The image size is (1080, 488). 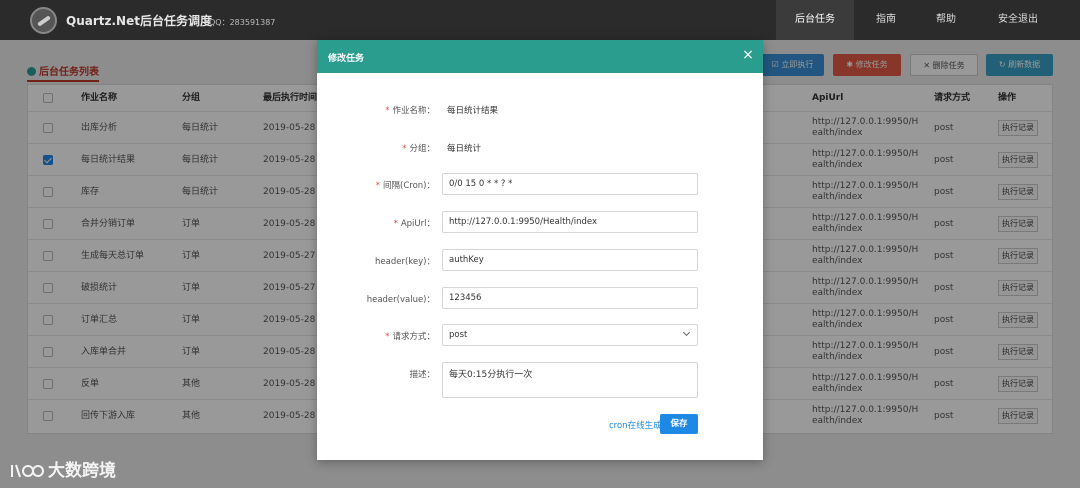 What do you see at coordinates (414, 224) in the screenshot?
I see `apiurl-label: * ApiUrl：` at bounding box center [414, 224].